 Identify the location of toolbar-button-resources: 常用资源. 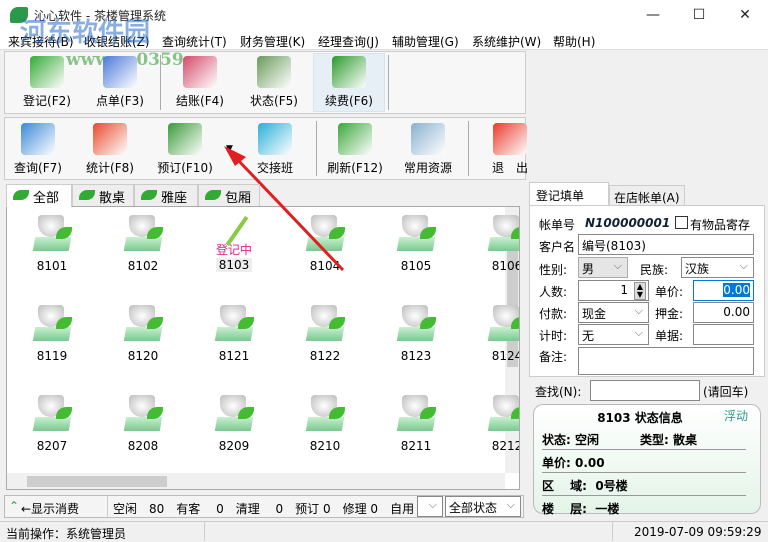
(428, 149).